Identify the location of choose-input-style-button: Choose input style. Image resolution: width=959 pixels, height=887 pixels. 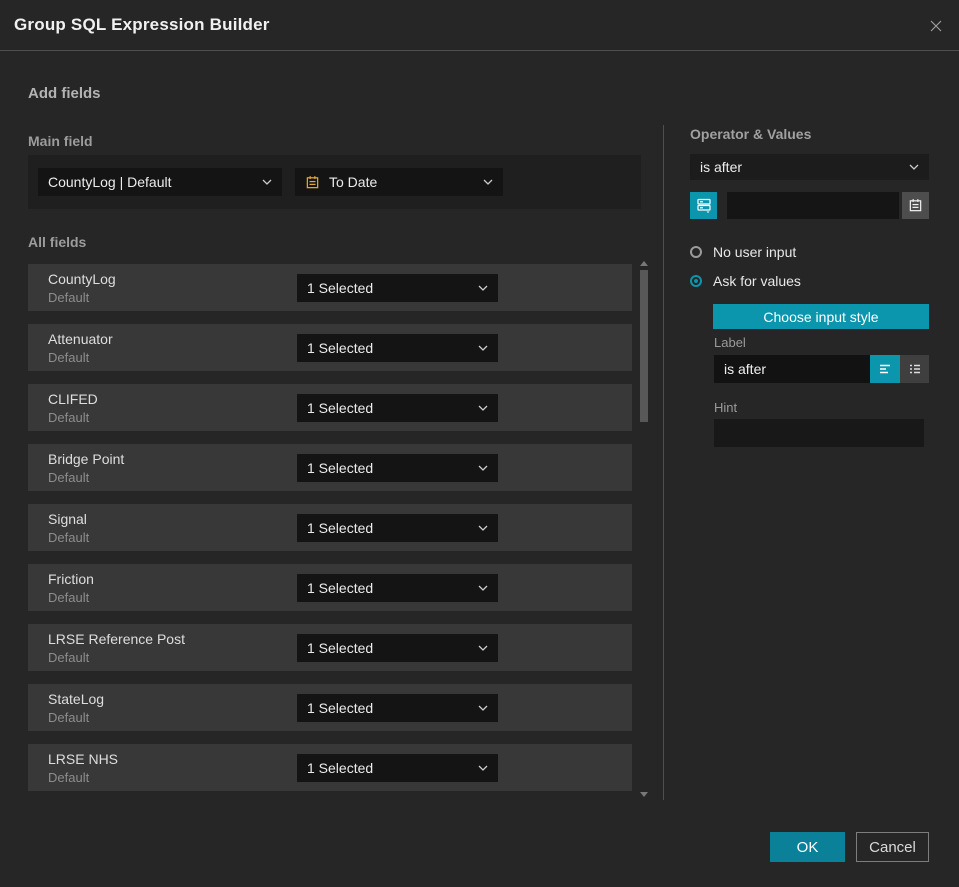
(821, 316).